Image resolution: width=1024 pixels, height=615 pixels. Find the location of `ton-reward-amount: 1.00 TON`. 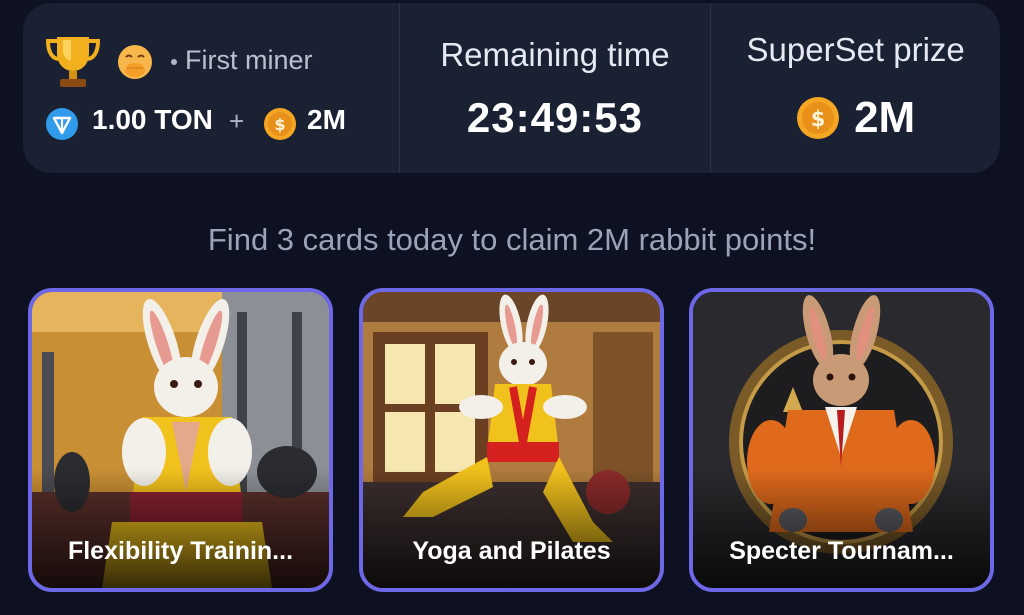

ton-reward-amount: 1.00 TON is located at coordinates (152, 119).